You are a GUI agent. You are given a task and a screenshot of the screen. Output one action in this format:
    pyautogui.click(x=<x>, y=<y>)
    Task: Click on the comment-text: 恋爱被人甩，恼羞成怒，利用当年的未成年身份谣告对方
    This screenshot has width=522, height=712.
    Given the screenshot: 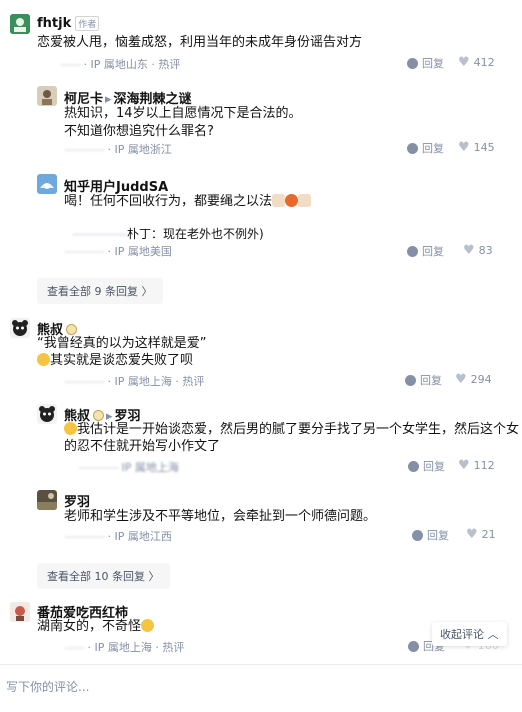 What is the action you would take?
    pyautogui.click(x=200, y=42)
    